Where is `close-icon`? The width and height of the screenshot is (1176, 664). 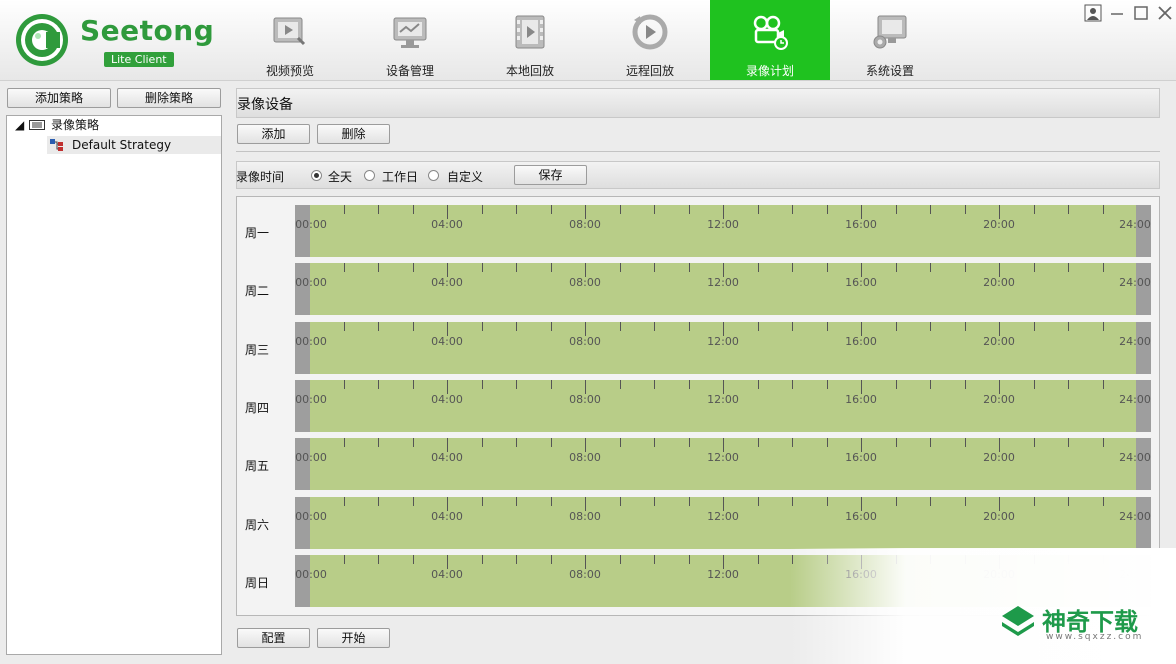 close-icon is located at coordinates (1165, 13).